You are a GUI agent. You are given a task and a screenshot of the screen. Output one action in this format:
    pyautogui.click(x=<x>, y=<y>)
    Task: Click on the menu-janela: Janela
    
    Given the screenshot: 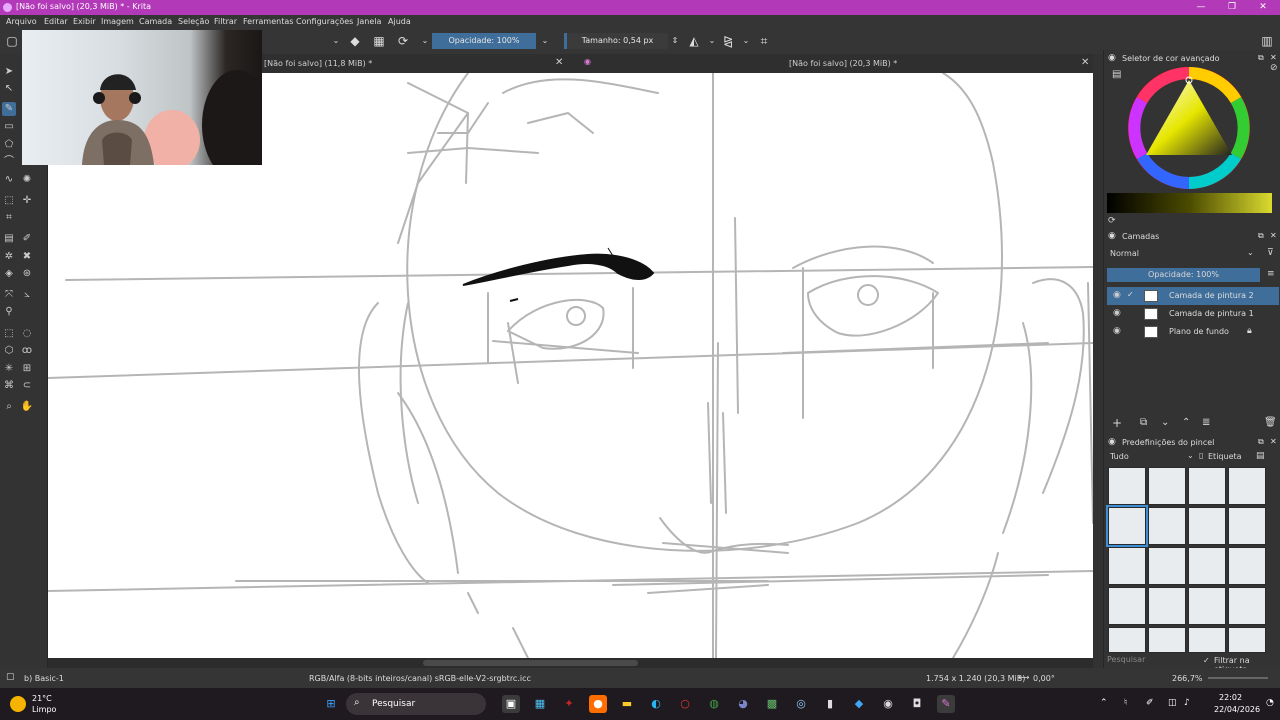 What is the action you would take?
    pyautogui.click(x=369, y=21)
    